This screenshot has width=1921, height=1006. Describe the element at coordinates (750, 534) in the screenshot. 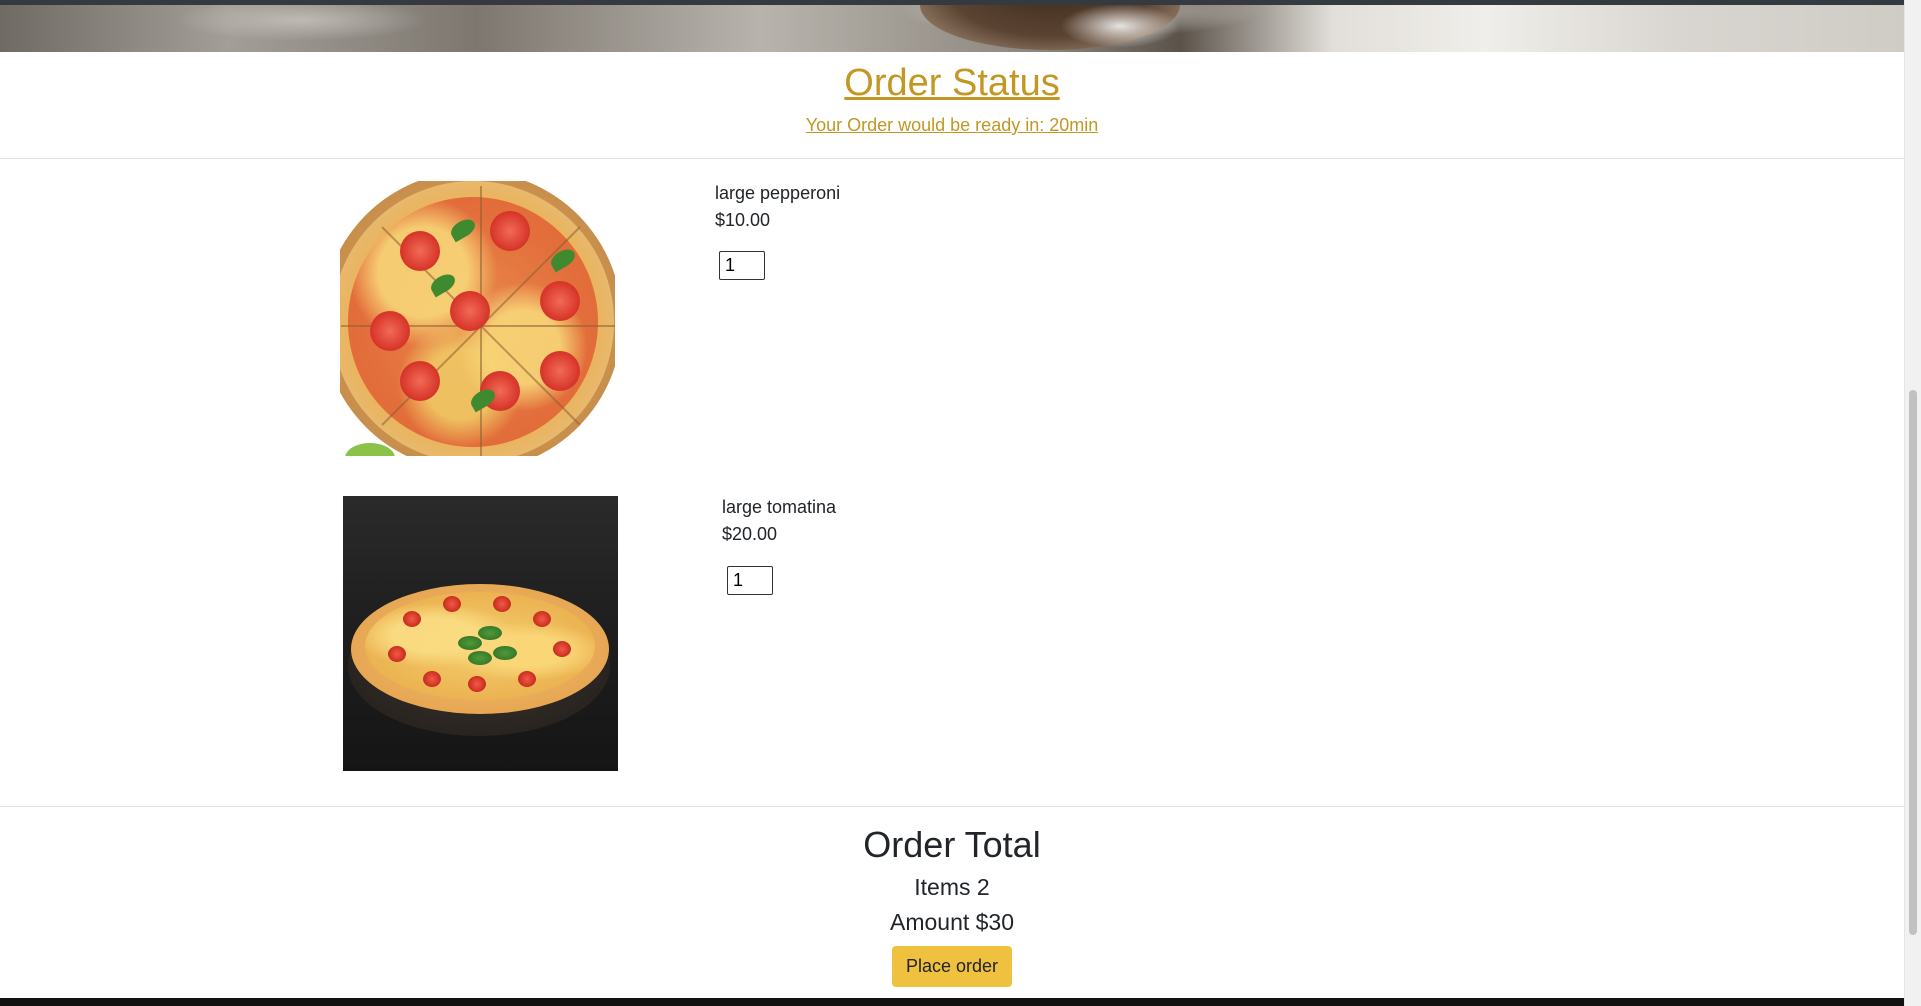

I see `item-price: $20.00` at that location.